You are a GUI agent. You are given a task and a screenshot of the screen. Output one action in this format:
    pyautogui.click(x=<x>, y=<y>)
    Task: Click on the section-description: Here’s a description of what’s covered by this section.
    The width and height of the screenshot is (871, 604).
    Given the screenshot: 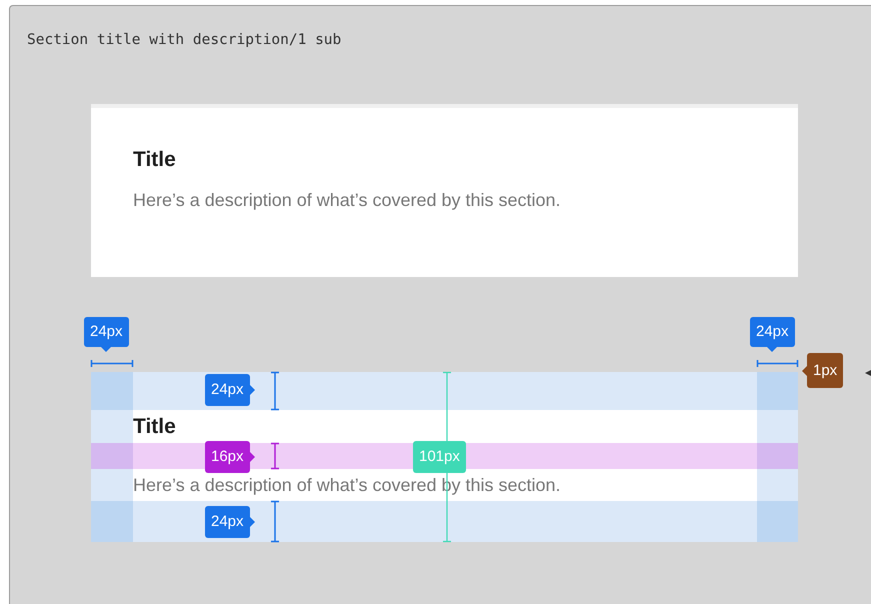 What is the action you would take?
    pyautogui.click(x=347, y=200)
    